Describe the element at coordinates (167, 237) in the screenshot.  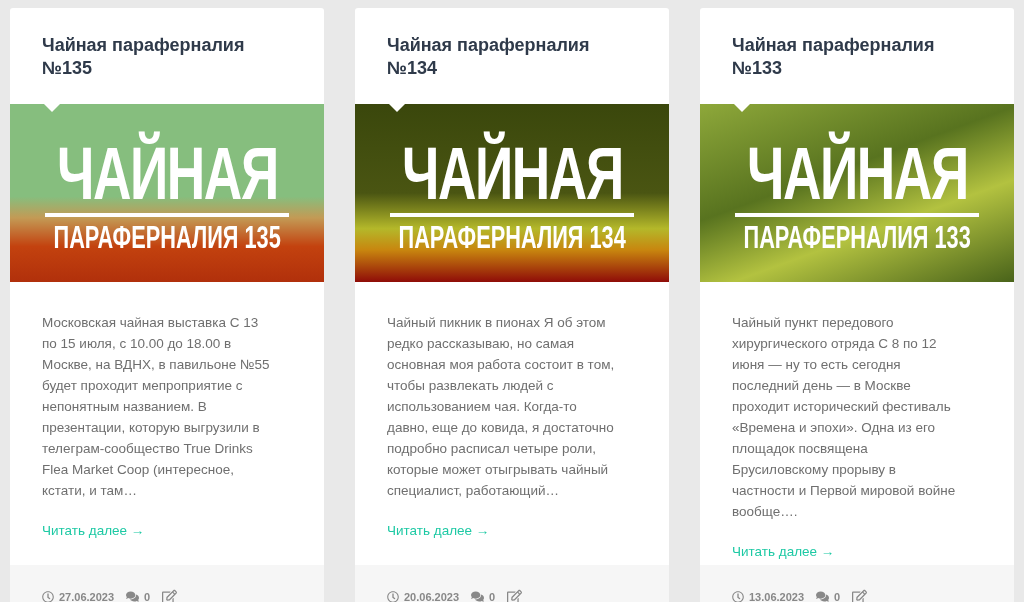
I see `cover-subtitle: ПАРАФЕРНАЛИЯ 135` at that location.